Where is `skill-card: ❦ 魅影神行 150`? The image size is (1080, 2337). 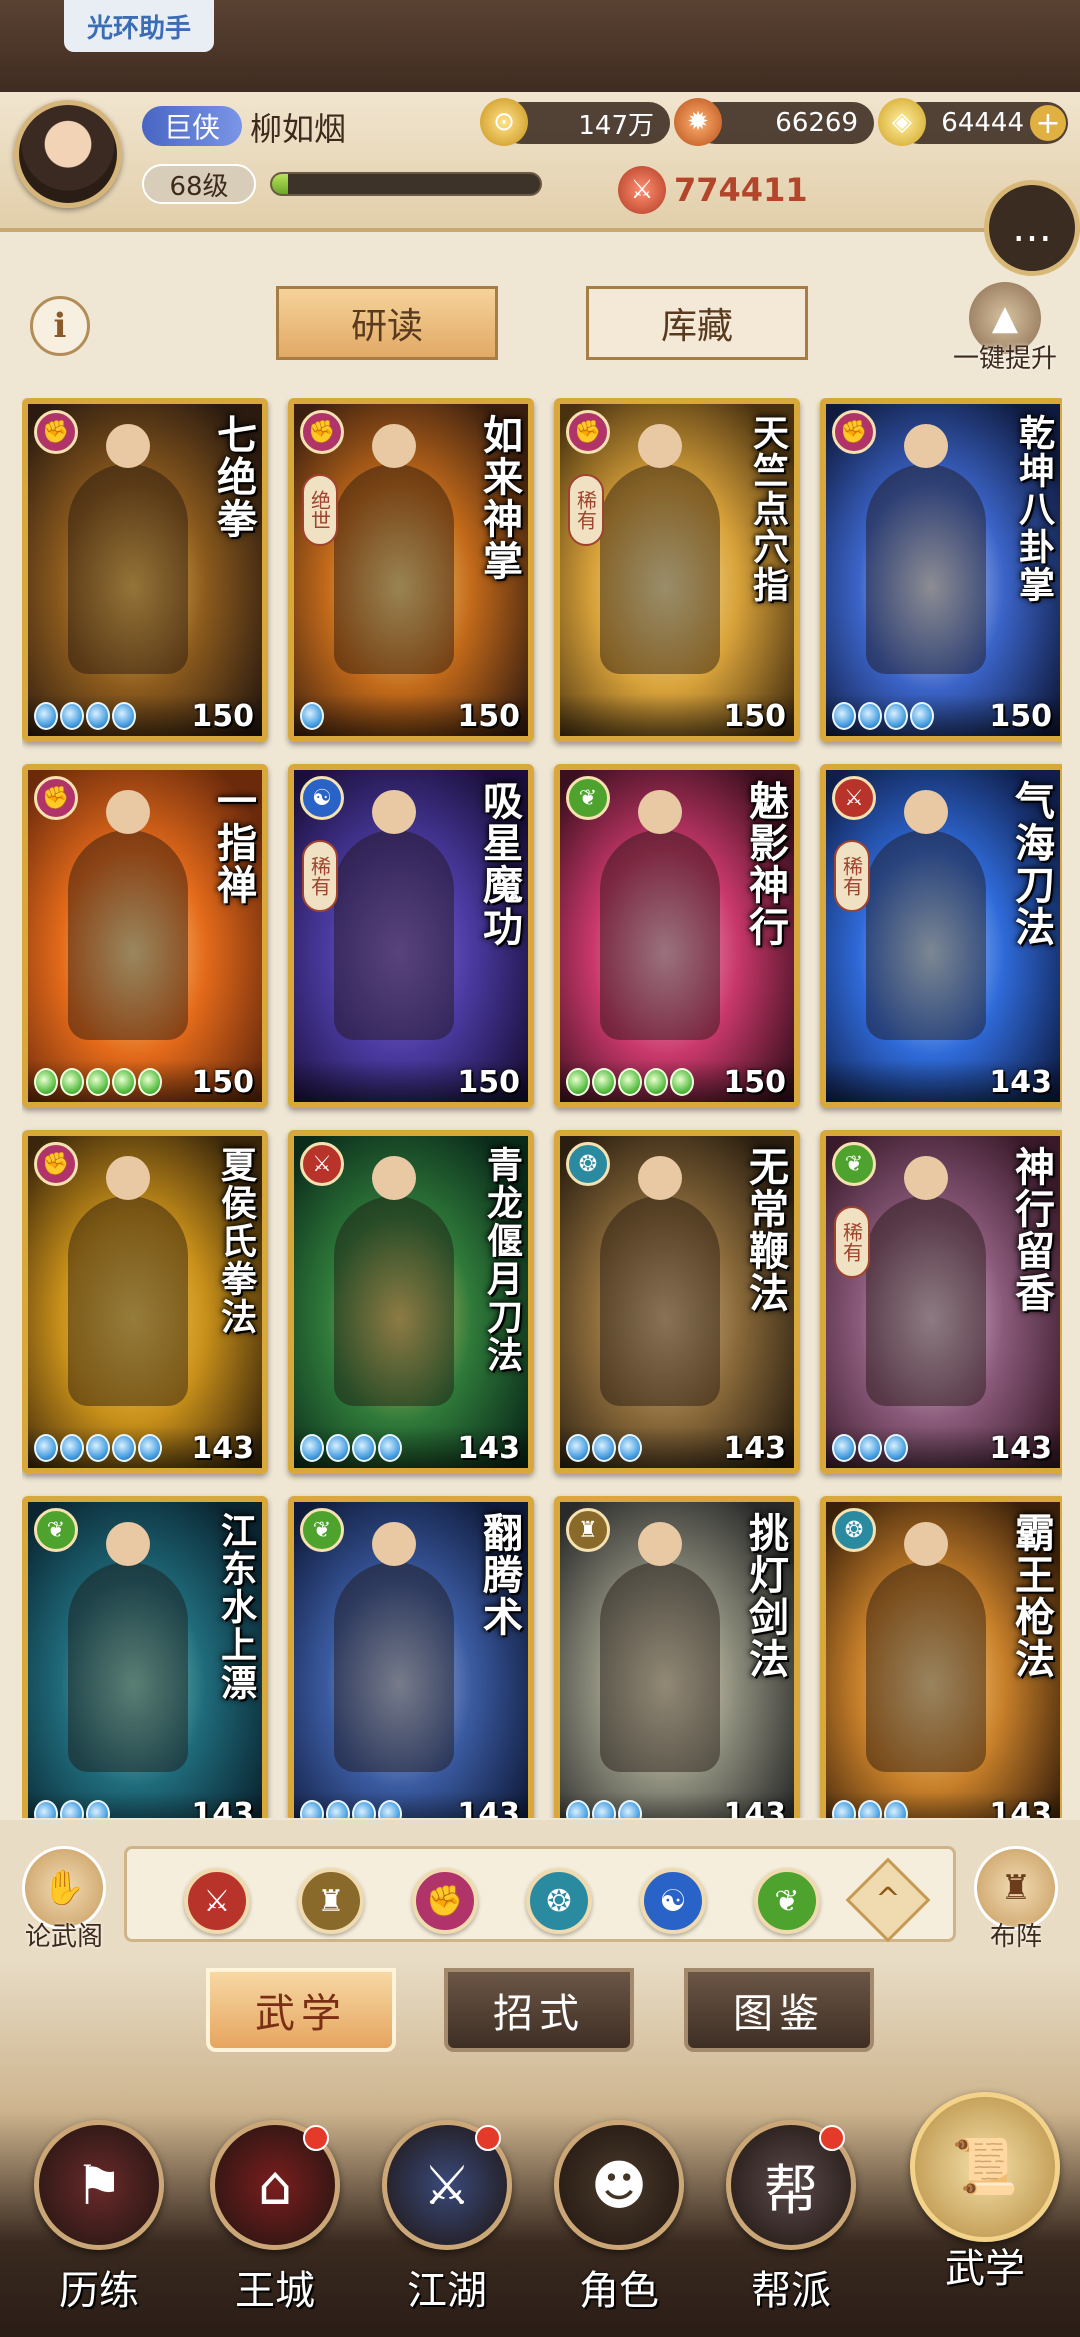 skill-card: ❦ 魅影神行 150 is located at coordinates (677, 936).